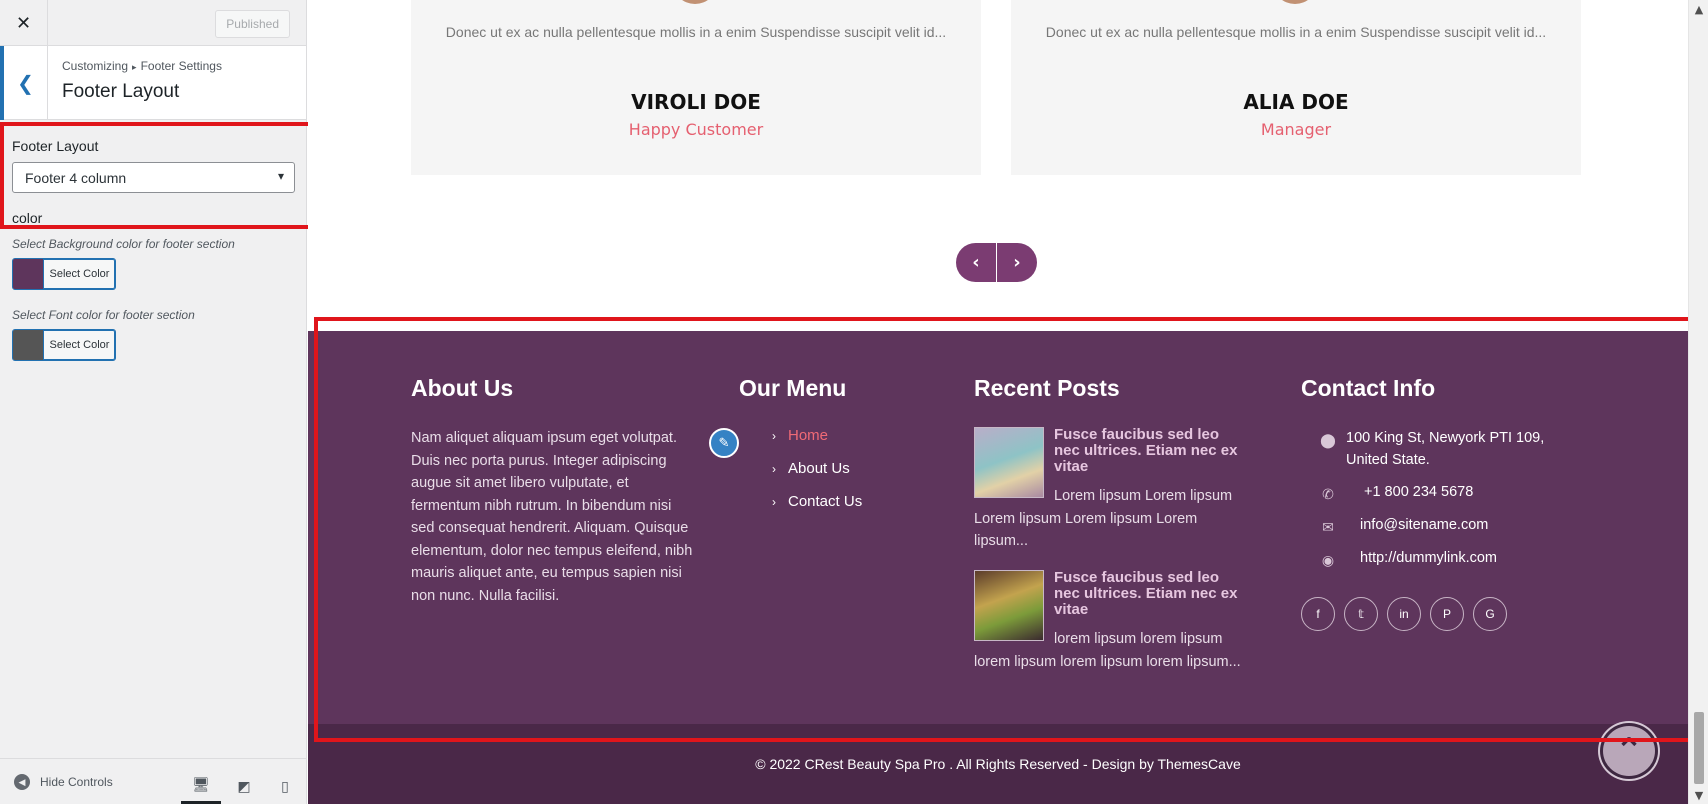 The height and width of the screenshot is (804, 1708). I want to click on chevron-left-icon: ‹, so click(976, 262).